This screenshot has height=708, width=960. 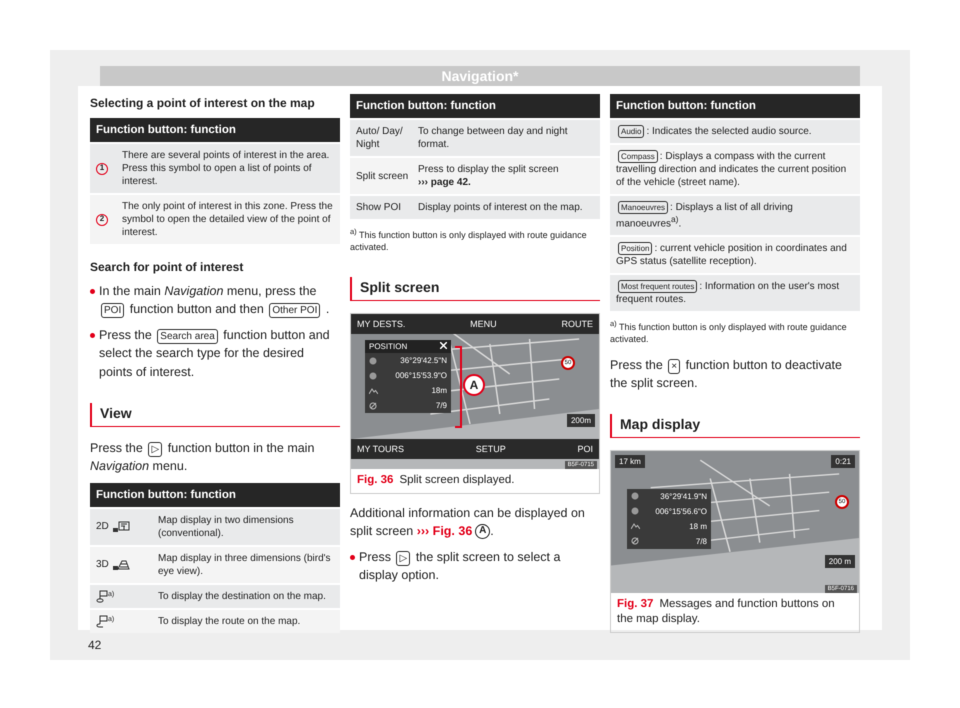 I want to click on section-heading: Split screen, so click(x=475, y=289).